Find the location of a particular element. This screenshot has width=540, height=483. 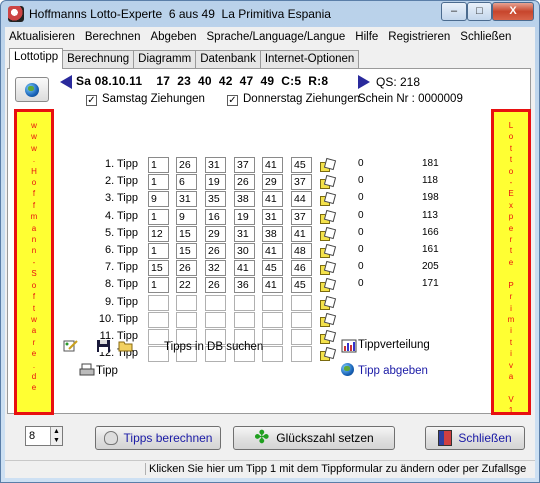

tipp-number-cell: 22 is located at coordinates (186, 285).